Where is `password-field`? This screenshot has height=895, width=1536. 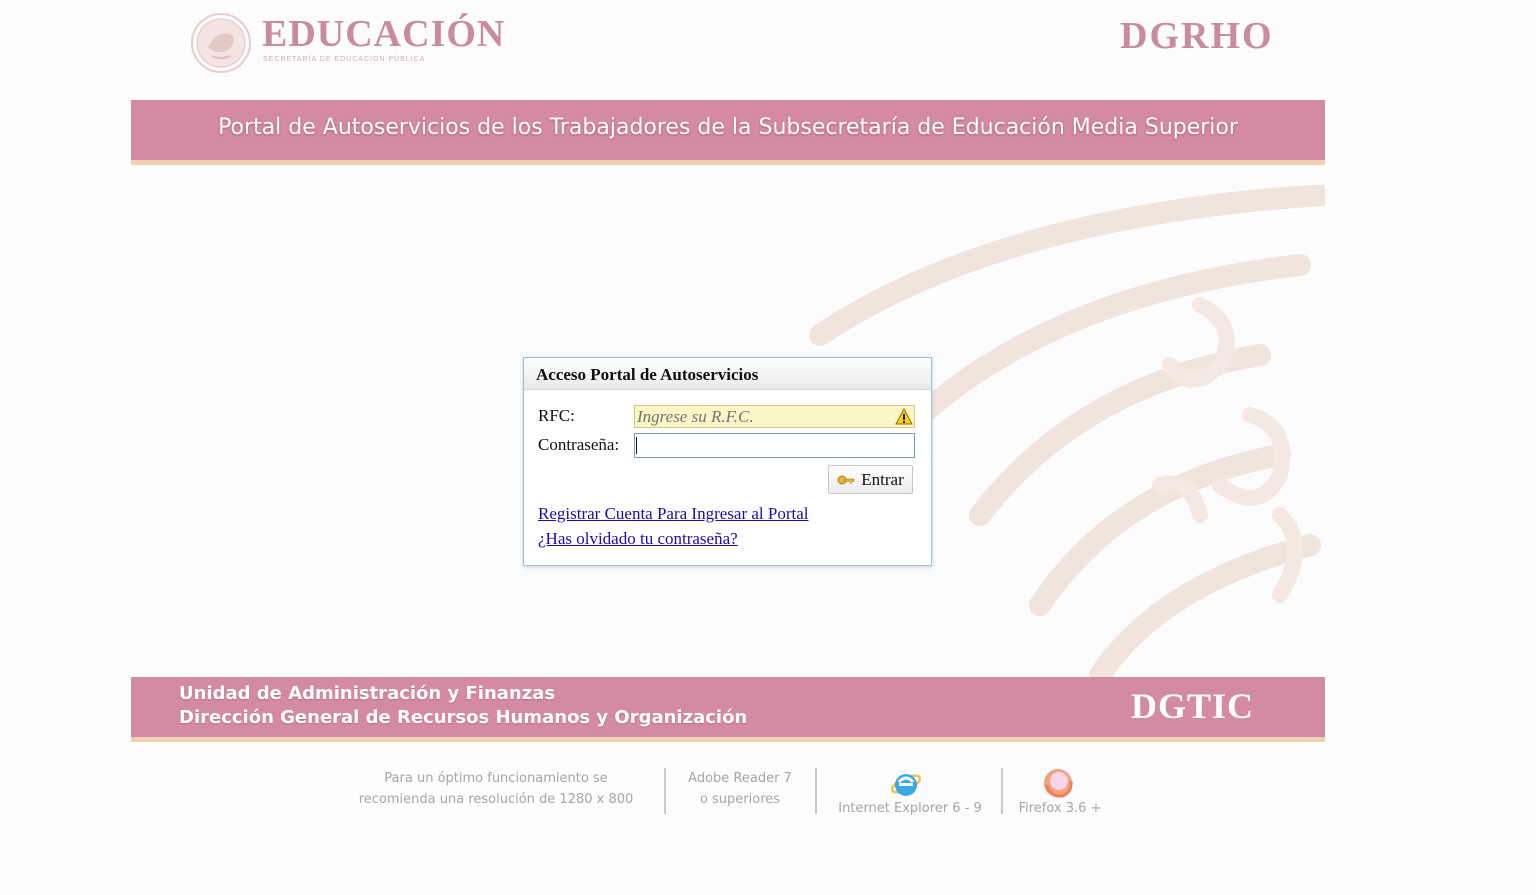
password-field is located at coordinates (774, 445).